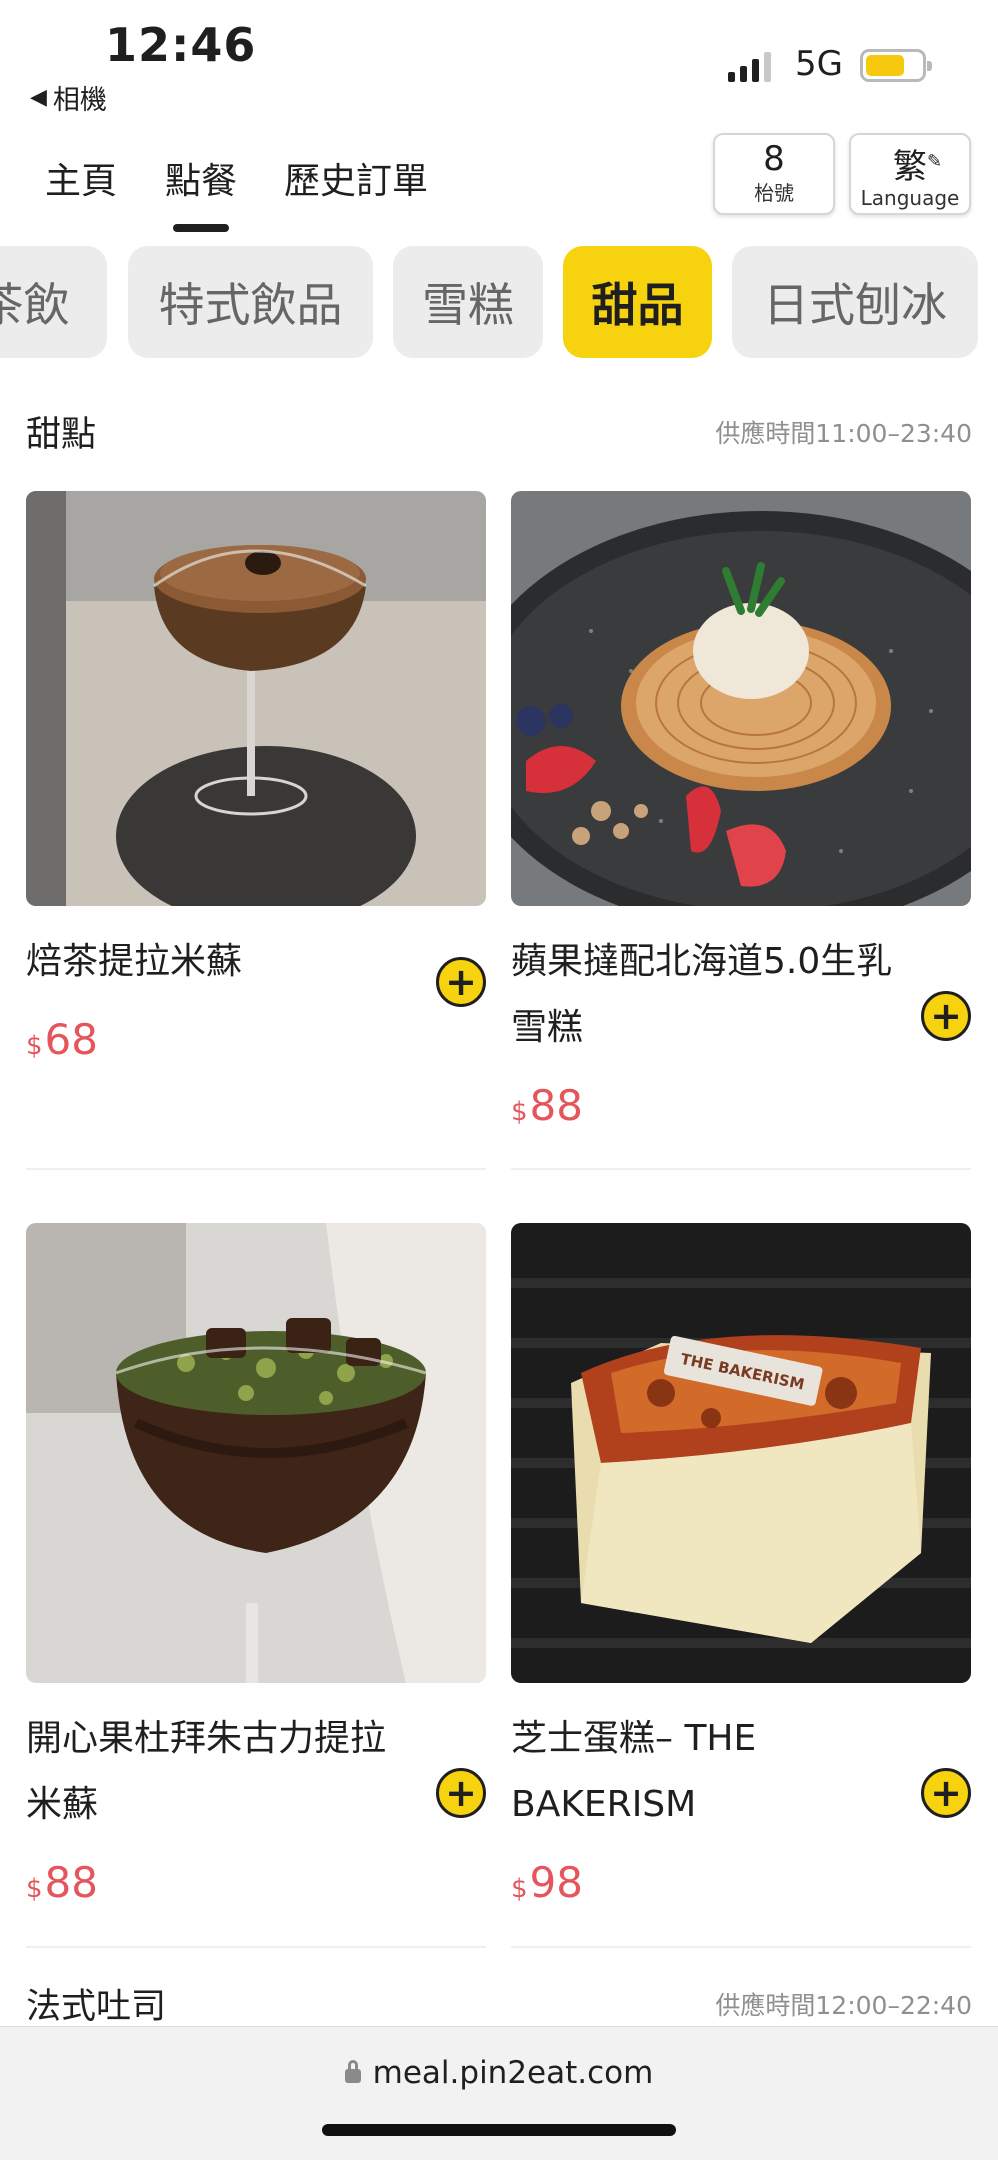 The height and width of the screenshot is (2160, 998). Describe the element at coordinates (96, 2007) in the screenshot. I see `section-title: 法式吐司` at that location.